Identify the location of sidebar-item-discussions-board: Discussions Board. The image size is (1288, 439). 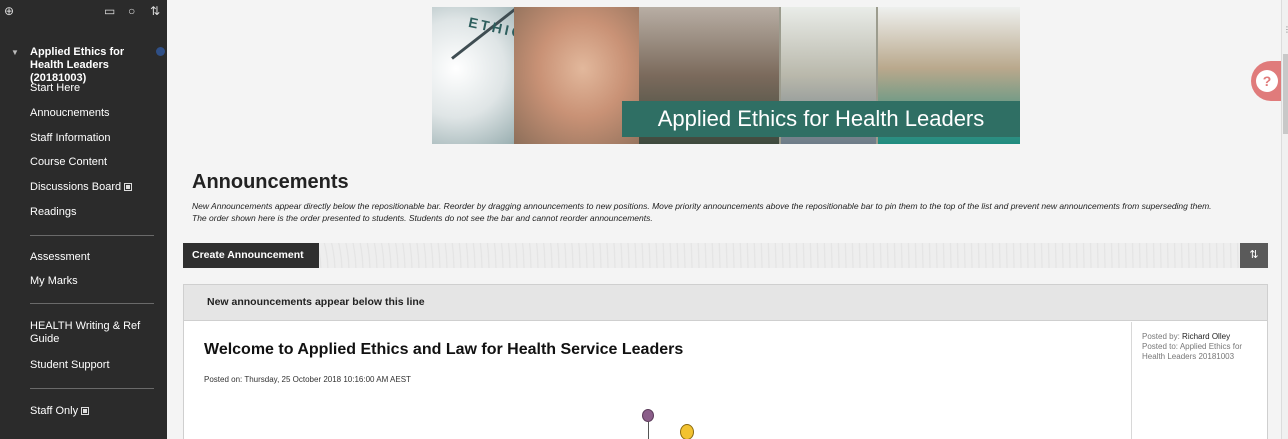
(81, 187).